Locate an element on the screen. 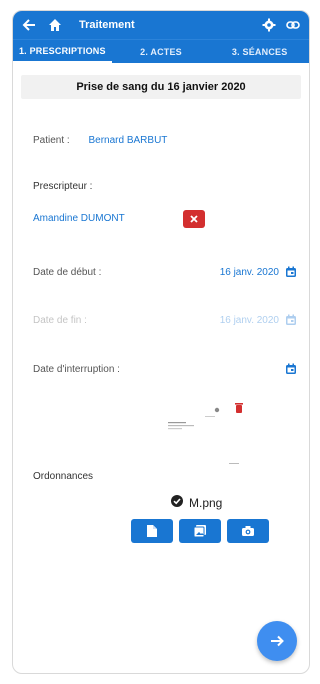 The width and height of the screenshot is (320, 684). date-fin-label: Date de fin : is located at coordinates (60, 320).